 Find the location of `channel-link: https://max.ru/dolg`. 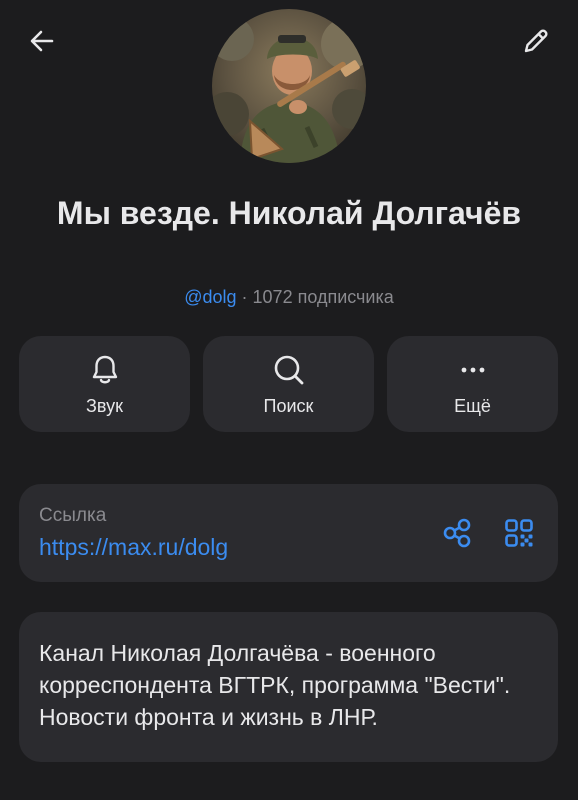

channel-link: https://max.ru/dolg is located at coordinates (133, 547).